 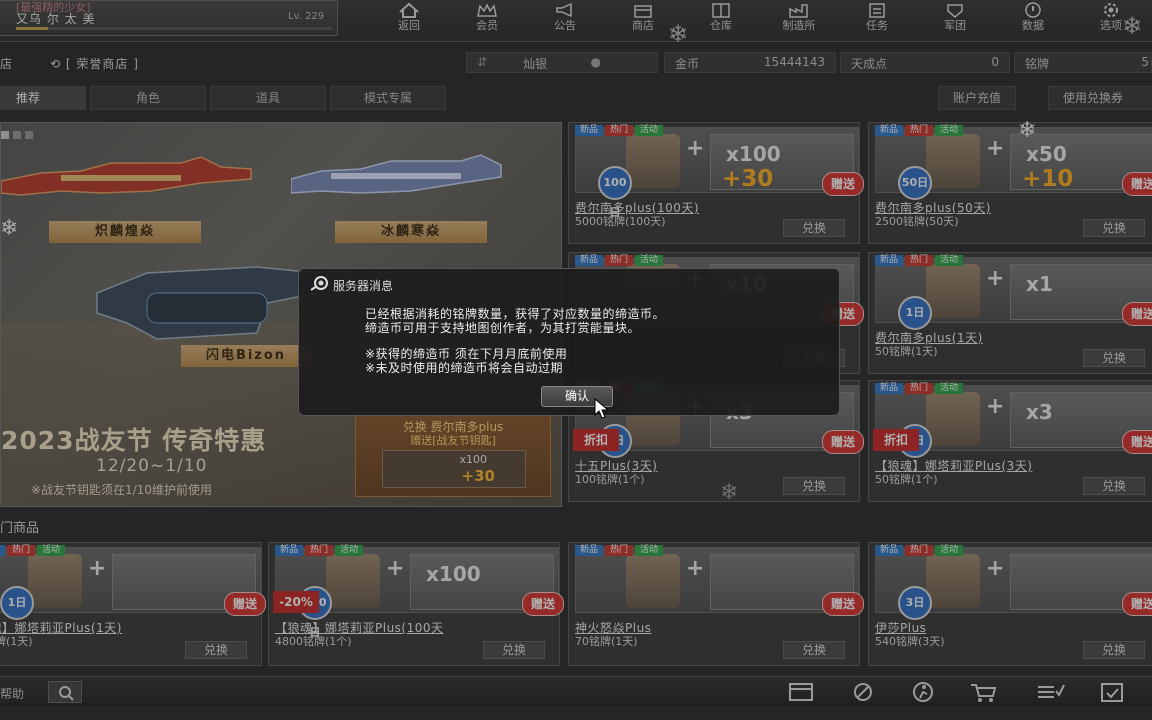 I want to click on search-button, so click(x=65, y=692).